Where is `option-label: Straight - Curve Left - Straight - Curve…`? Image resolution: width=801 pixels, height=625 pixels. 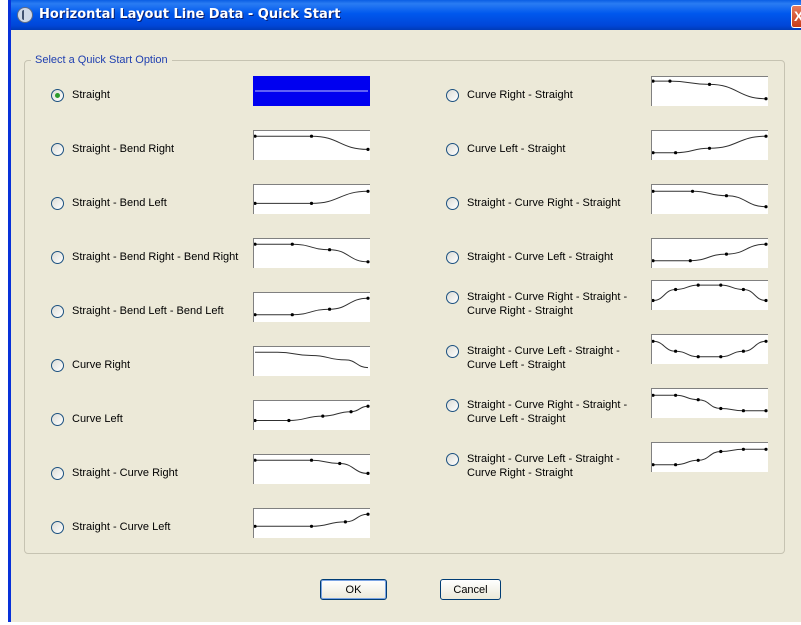 option-label: Straight - Curve Left - Straight - Curve… is located at coordinates (543, 466).